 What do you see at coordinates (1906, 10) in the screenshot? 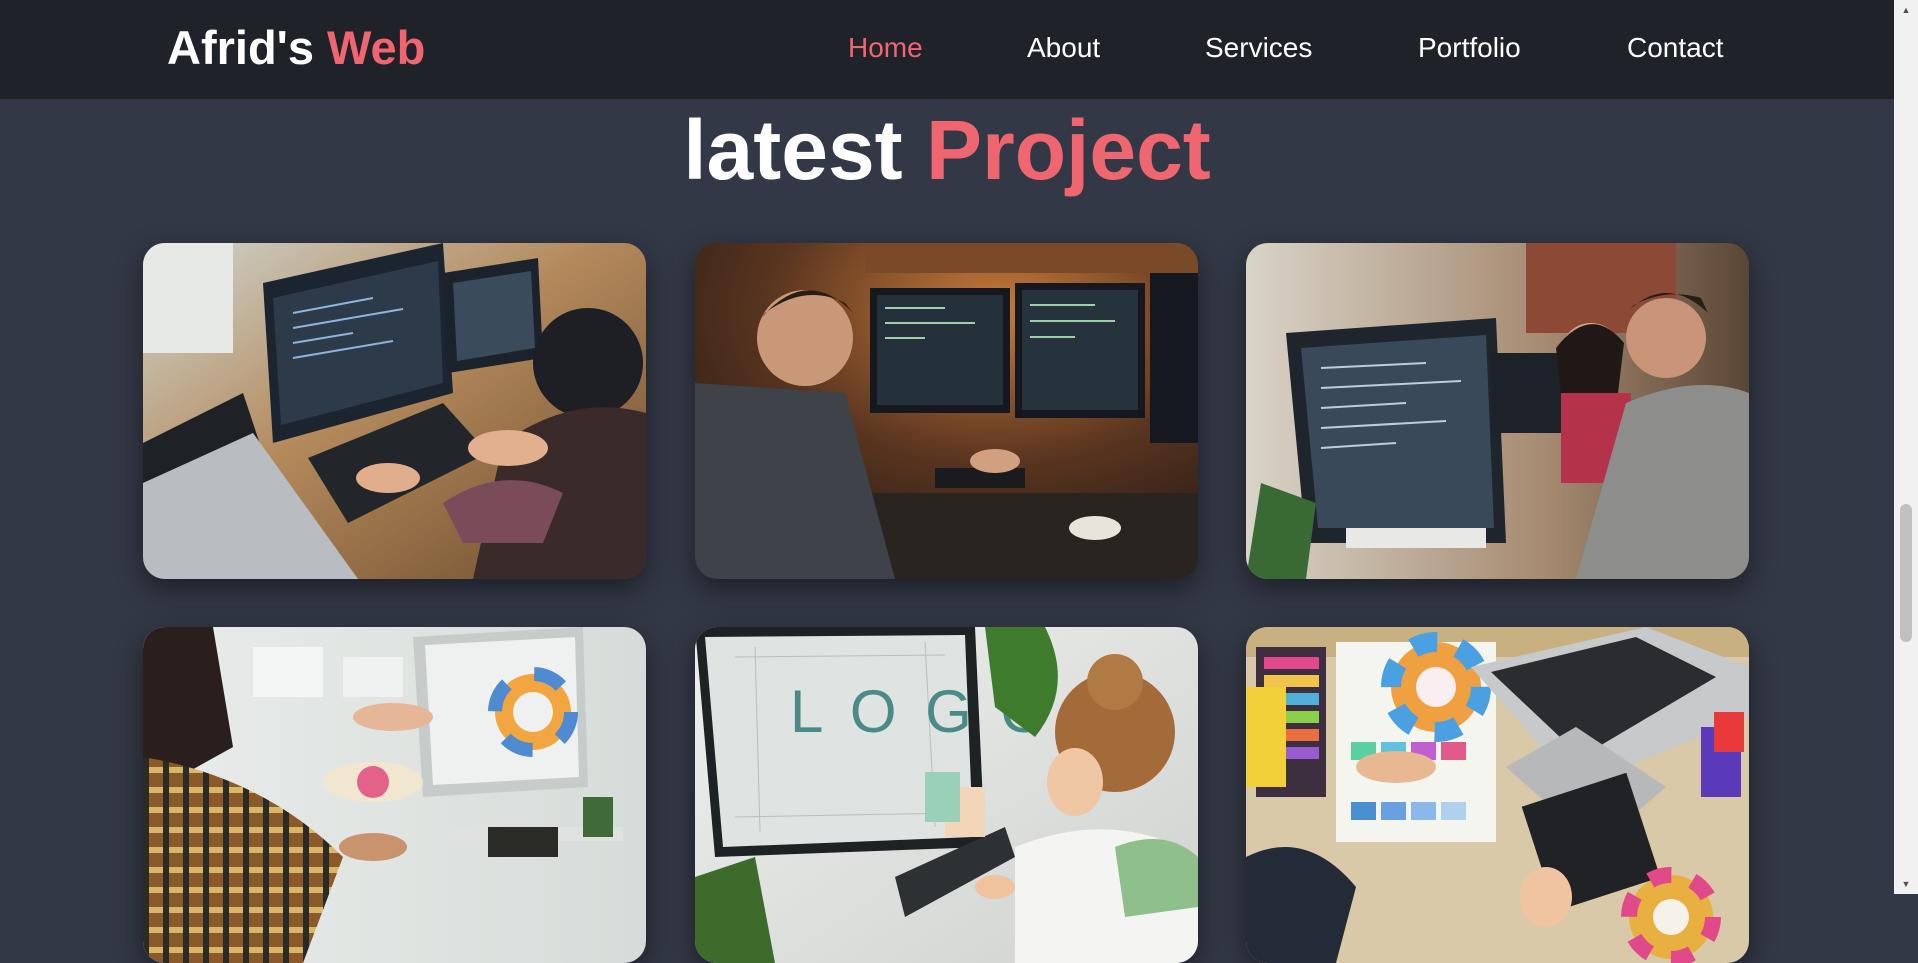
I see `triangle-up-icon: ▲` at bounding box center [1906, 10].